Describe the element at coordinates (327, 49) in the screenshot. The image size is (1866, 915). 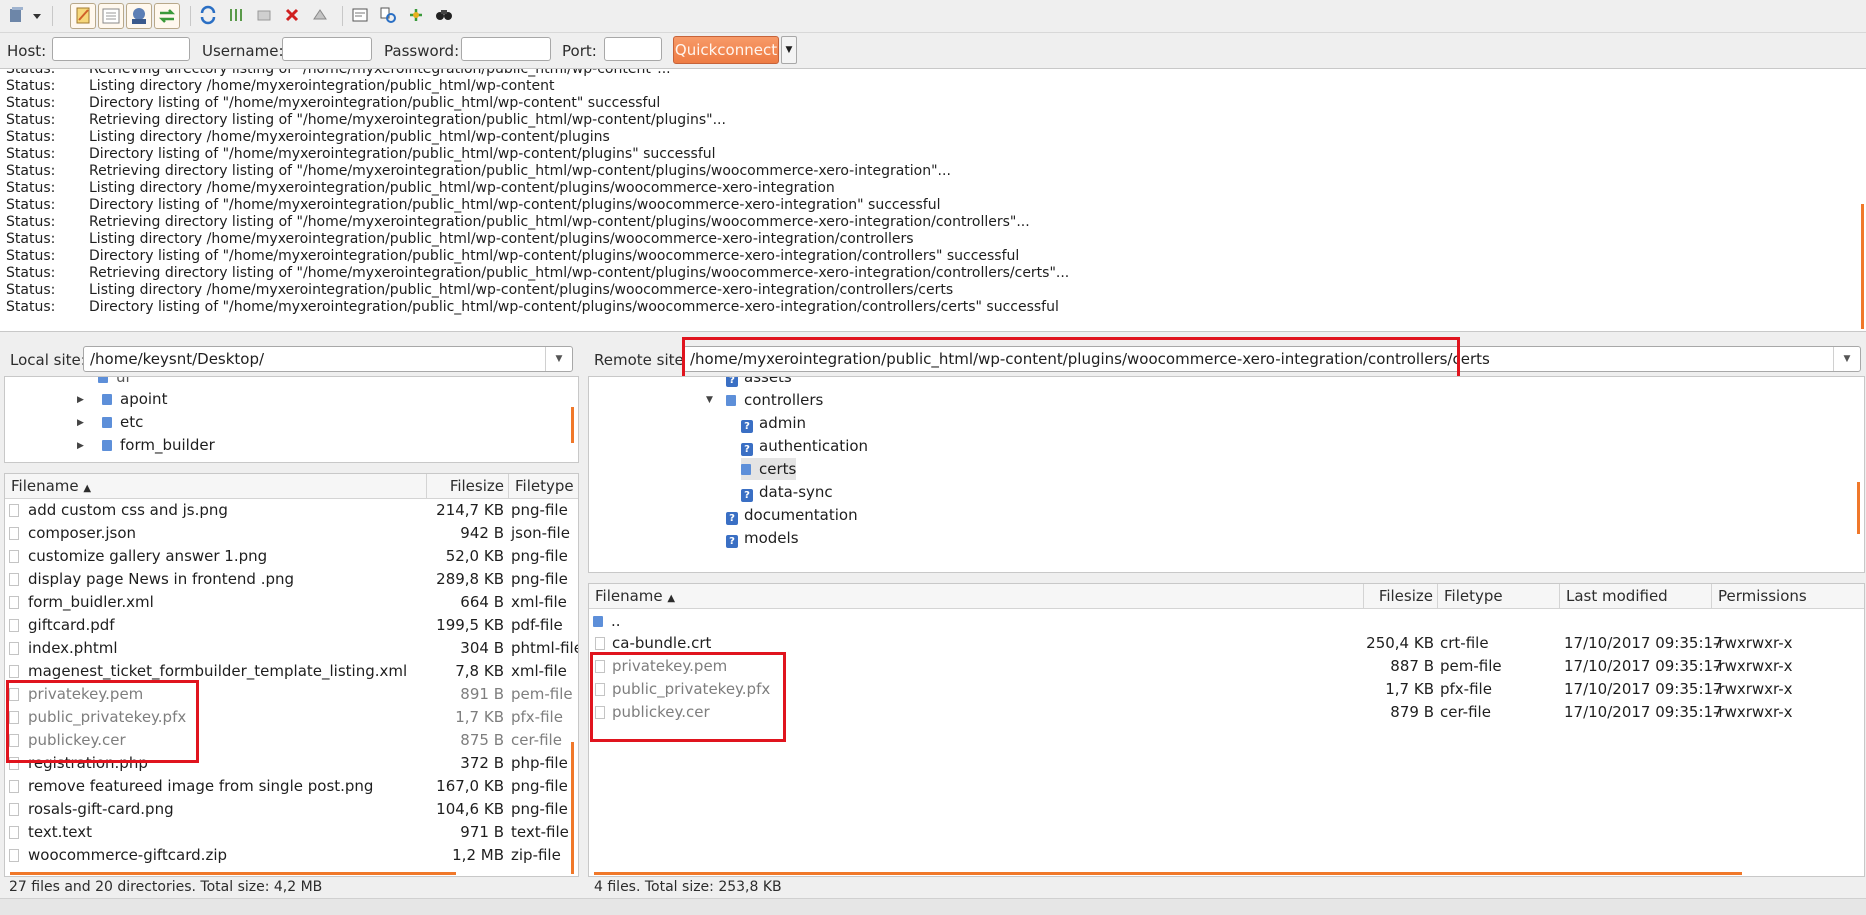
I see `username-input` at that location.